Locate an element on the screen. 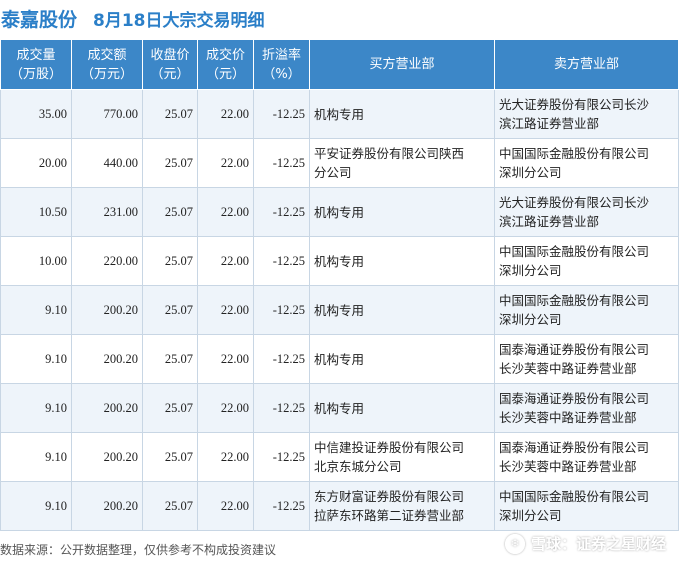  cell-amount: 231.00 is located at coordinates (107, 212).